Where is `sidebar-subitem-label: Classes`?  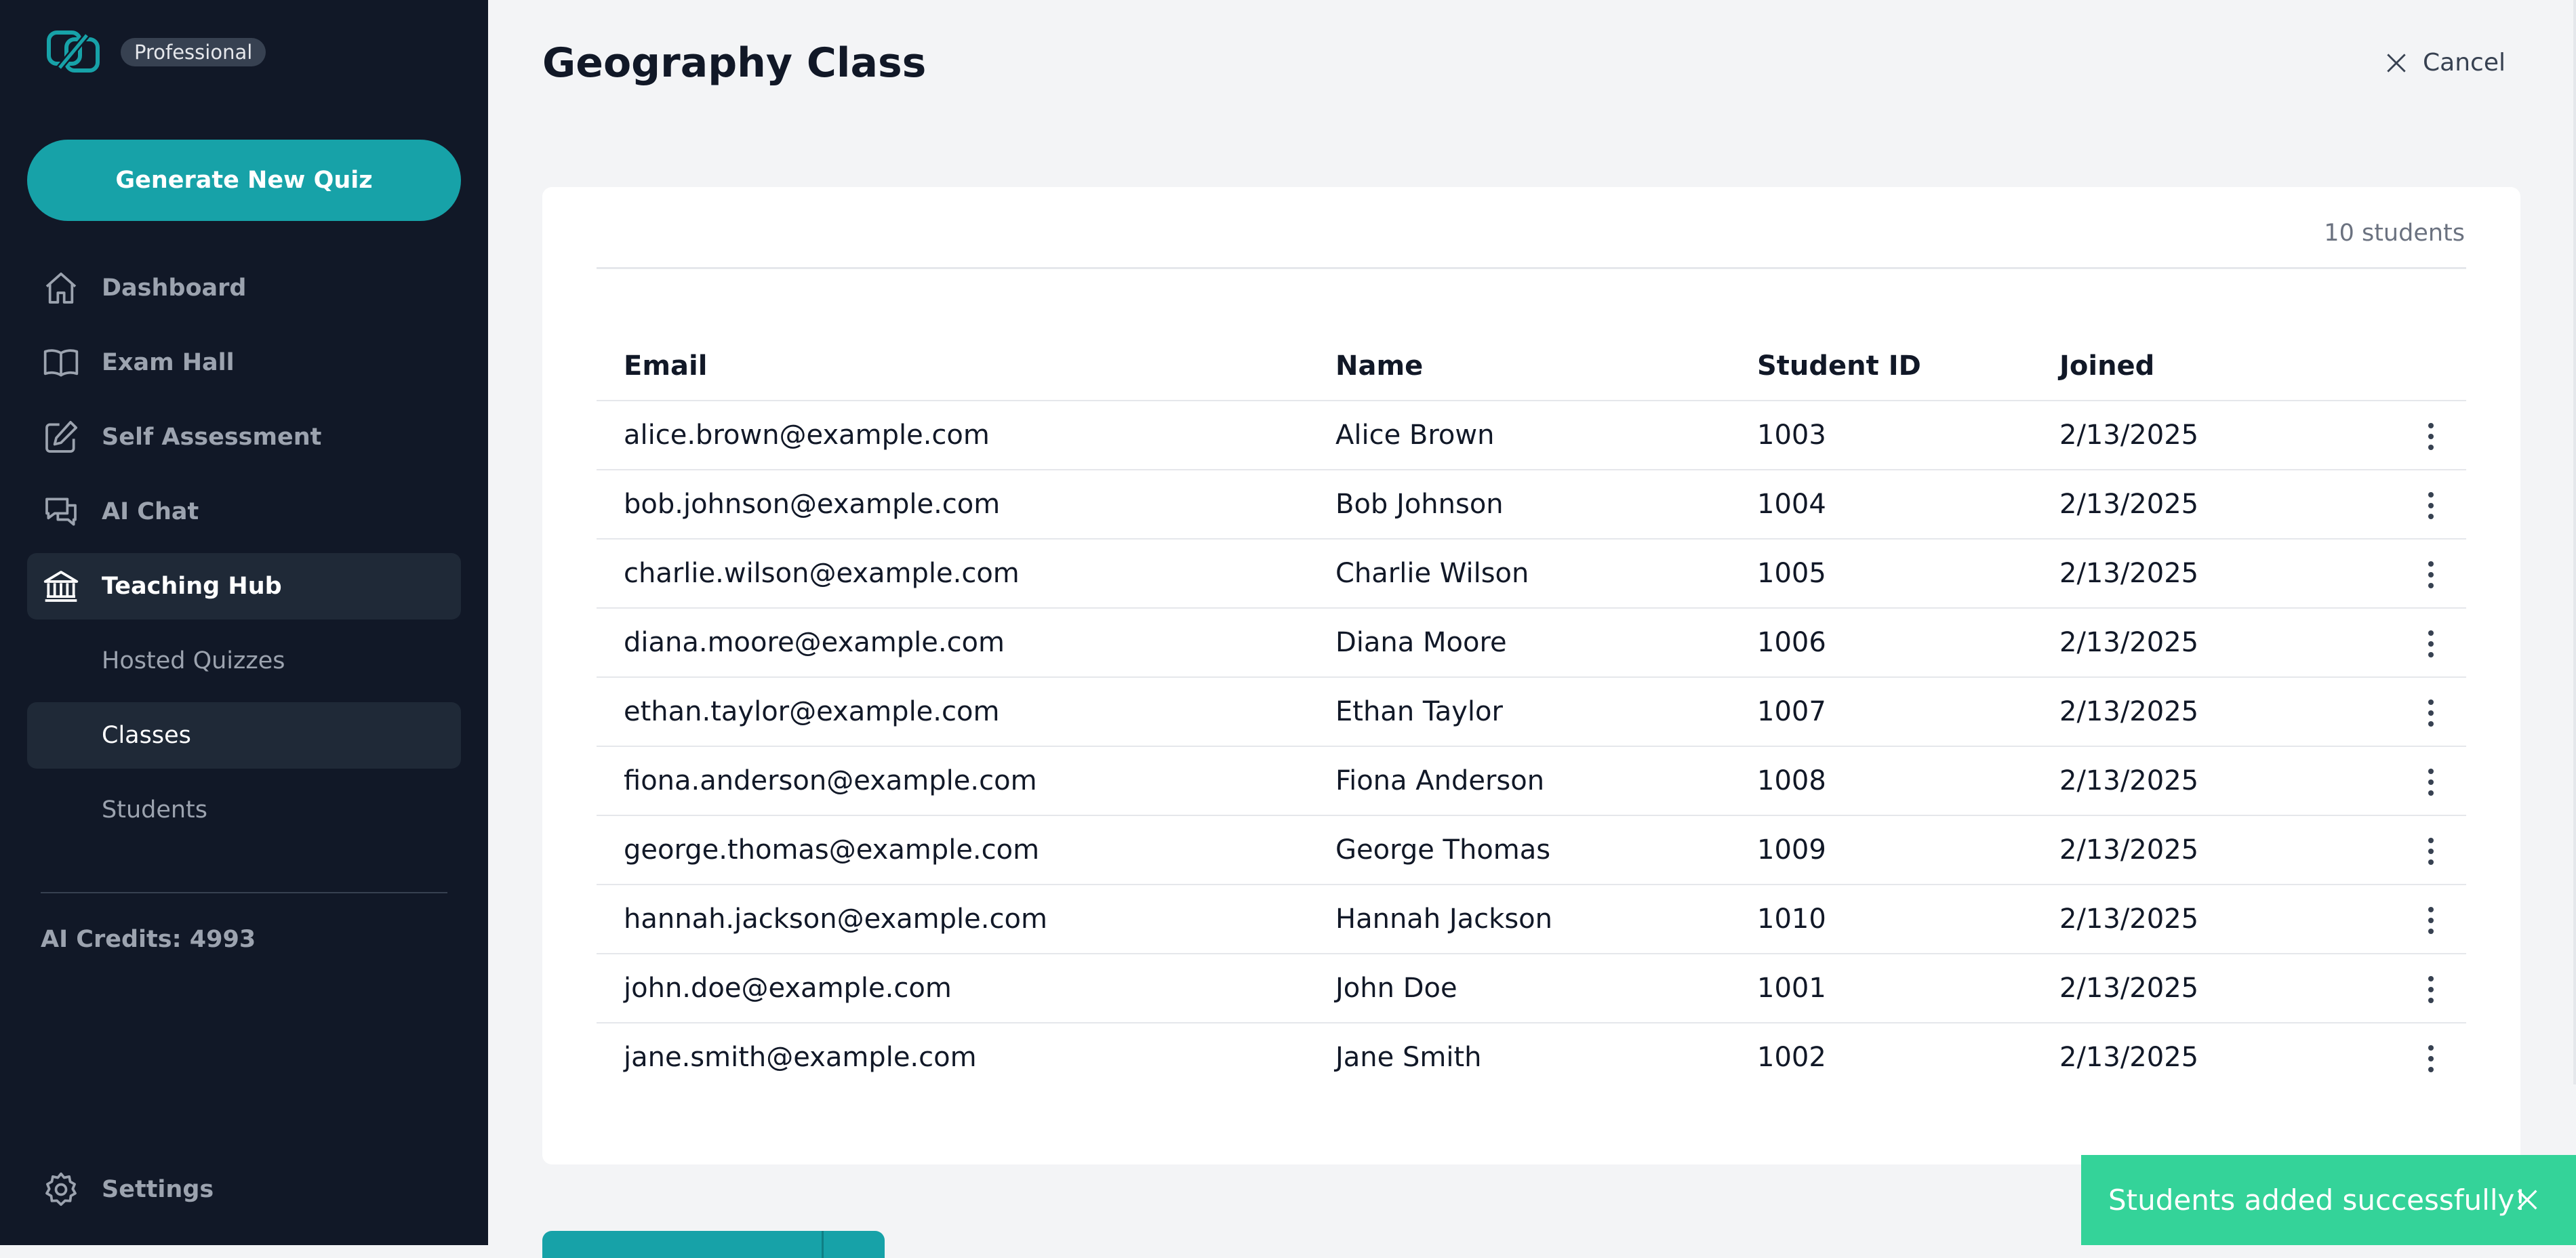 sidebar-subitem-label: Classes is located at coordinates (146, 735).